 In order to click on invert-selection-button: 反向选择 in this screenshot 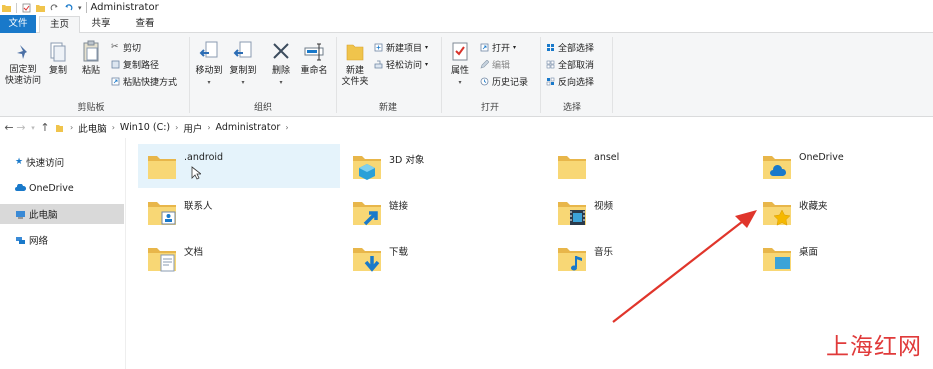, I will do `click(570, 81)`.